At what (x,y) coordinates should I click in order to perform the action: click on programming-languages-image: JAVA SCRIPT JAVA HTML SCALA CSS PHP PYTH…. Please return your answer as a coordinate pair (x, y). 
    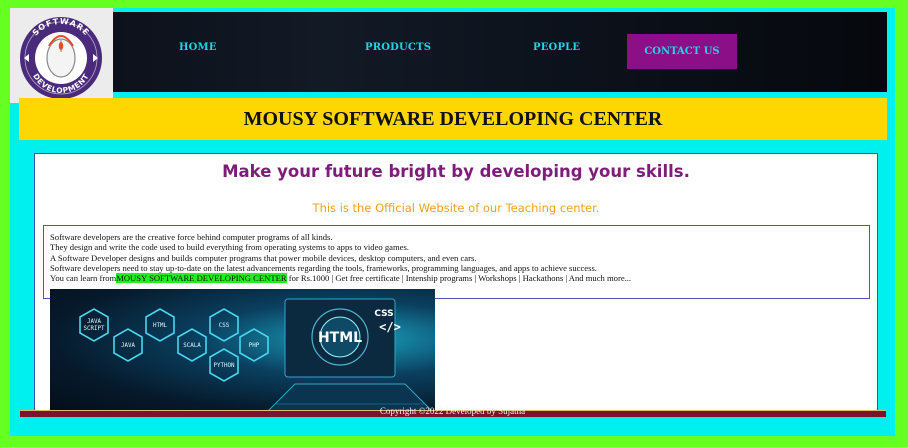
    Looking at the image, I should click on (242, 351).